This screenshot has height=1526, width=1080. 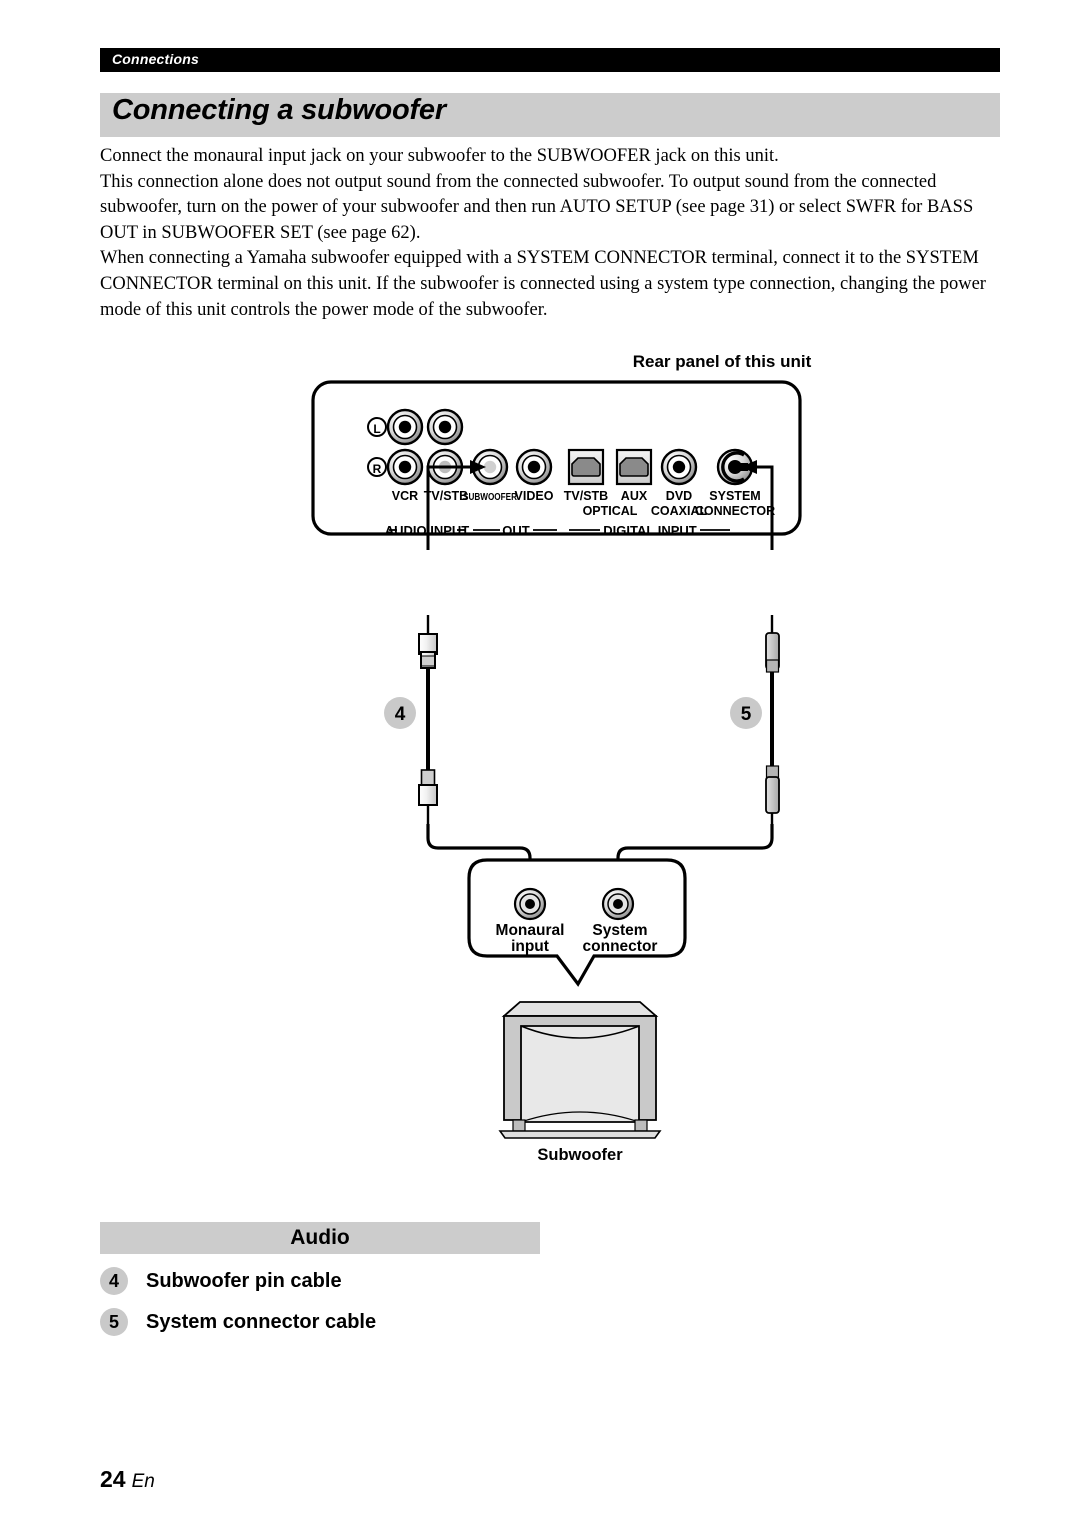 I want to click on subwoofer-monaural-input-jack, so click(x=530, y=904).